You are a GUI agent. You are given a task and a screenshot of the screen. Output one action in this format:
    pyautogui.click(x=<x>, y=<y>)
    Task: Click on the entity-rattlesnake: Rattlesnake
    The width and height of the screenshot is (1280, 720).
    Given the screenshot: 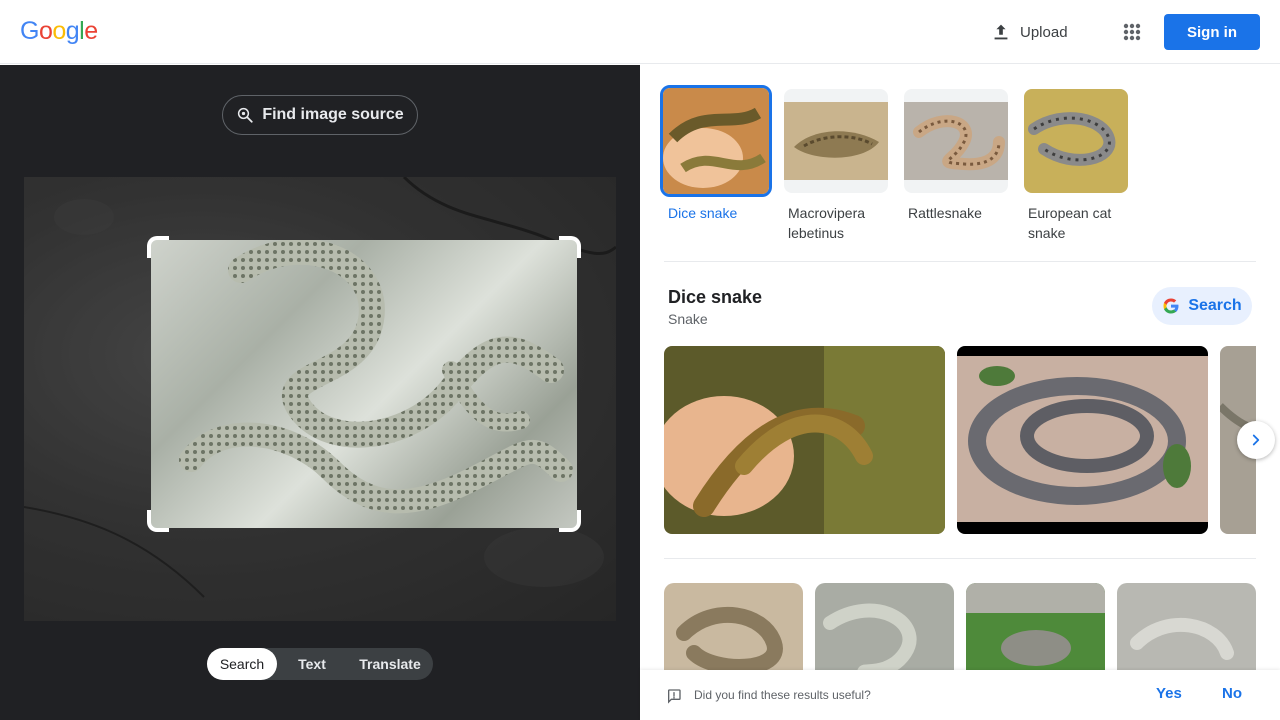 What is the action you would take?
    pyautogui.click(x=958, y=166)
    